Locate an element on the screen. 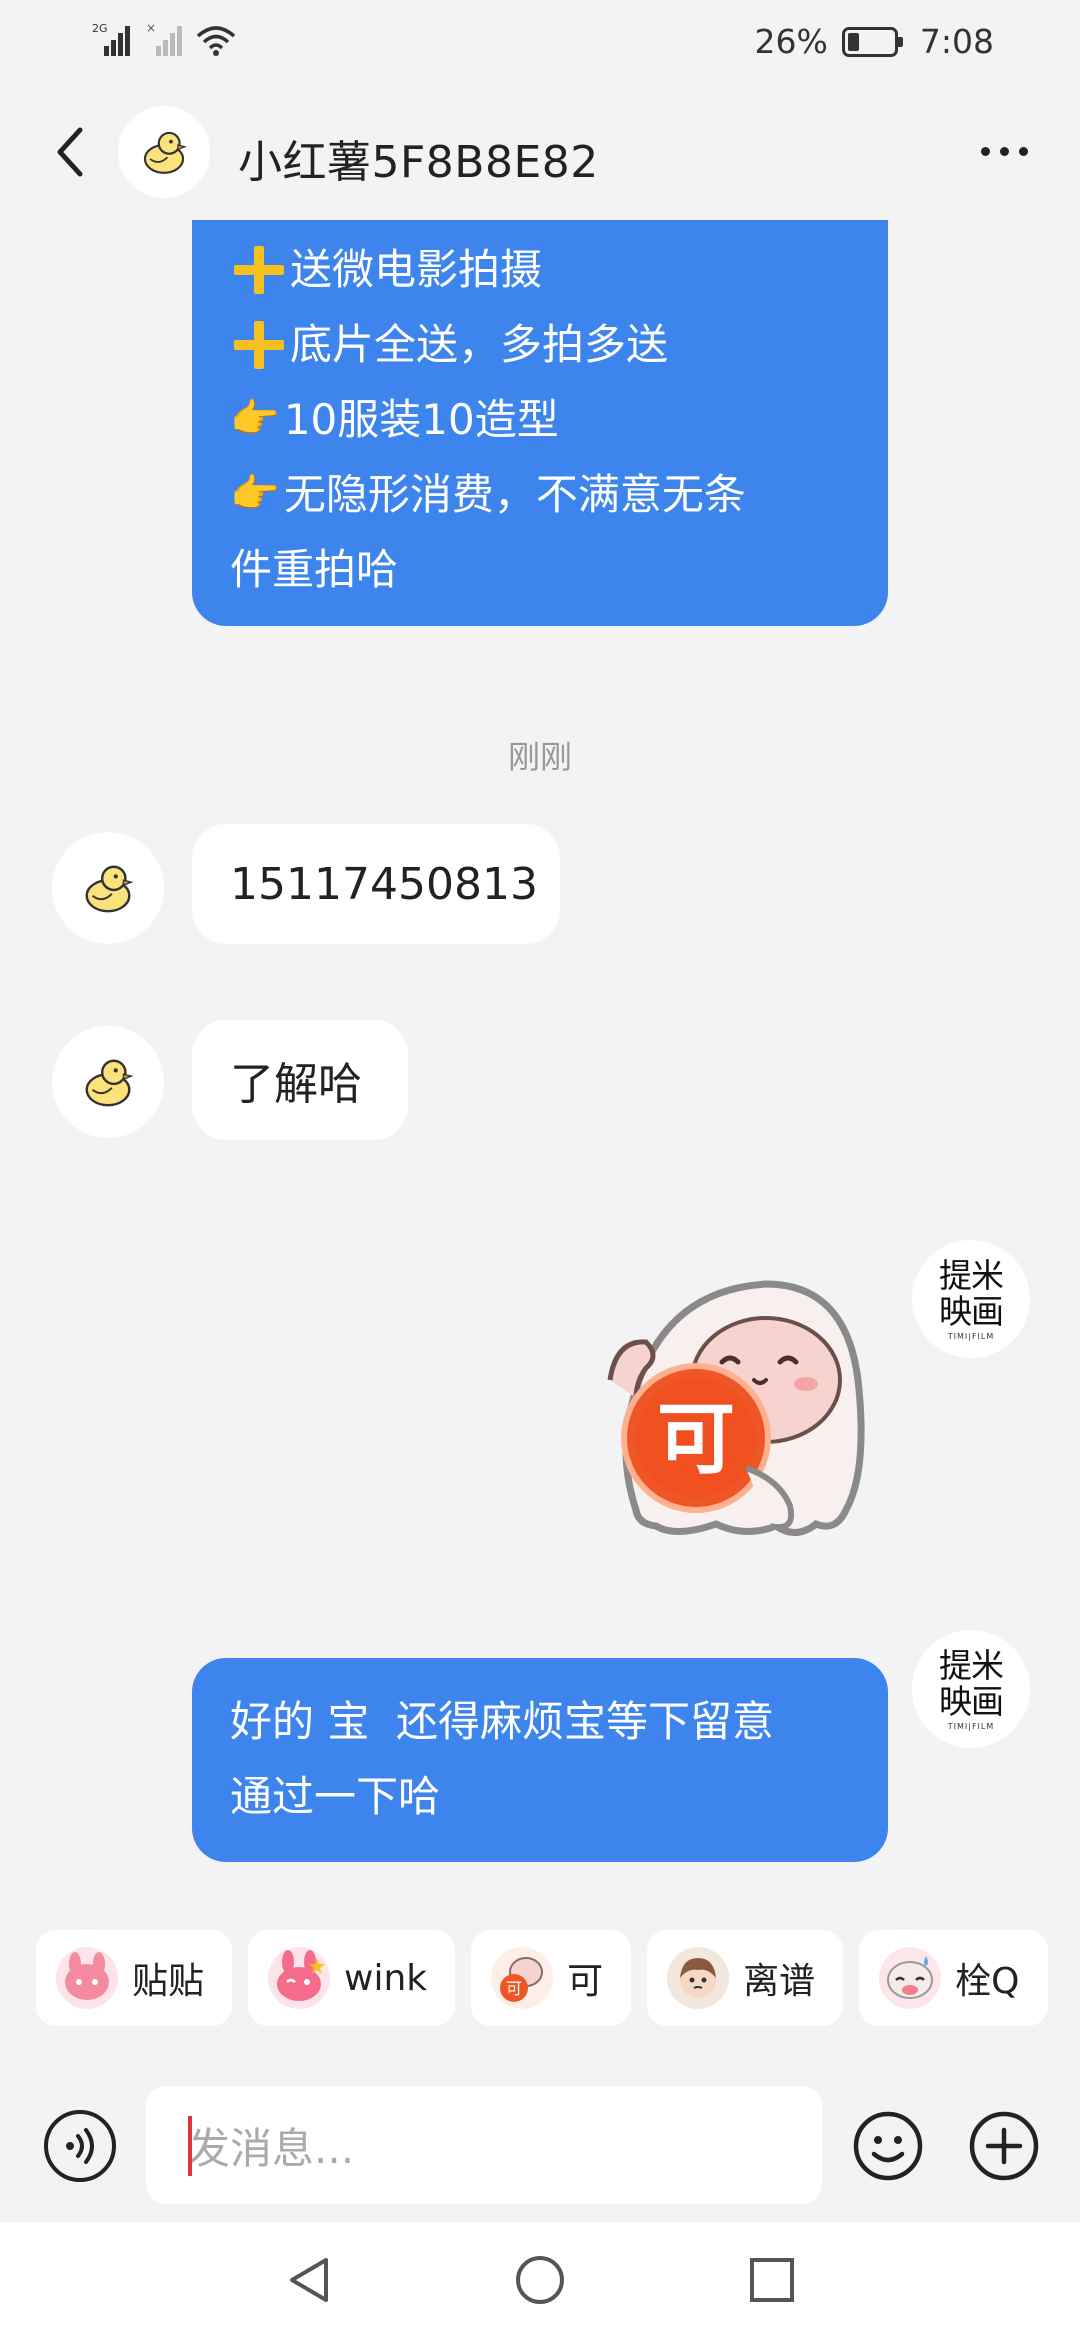  nav-home-button is located at coordinates (540, 2280).